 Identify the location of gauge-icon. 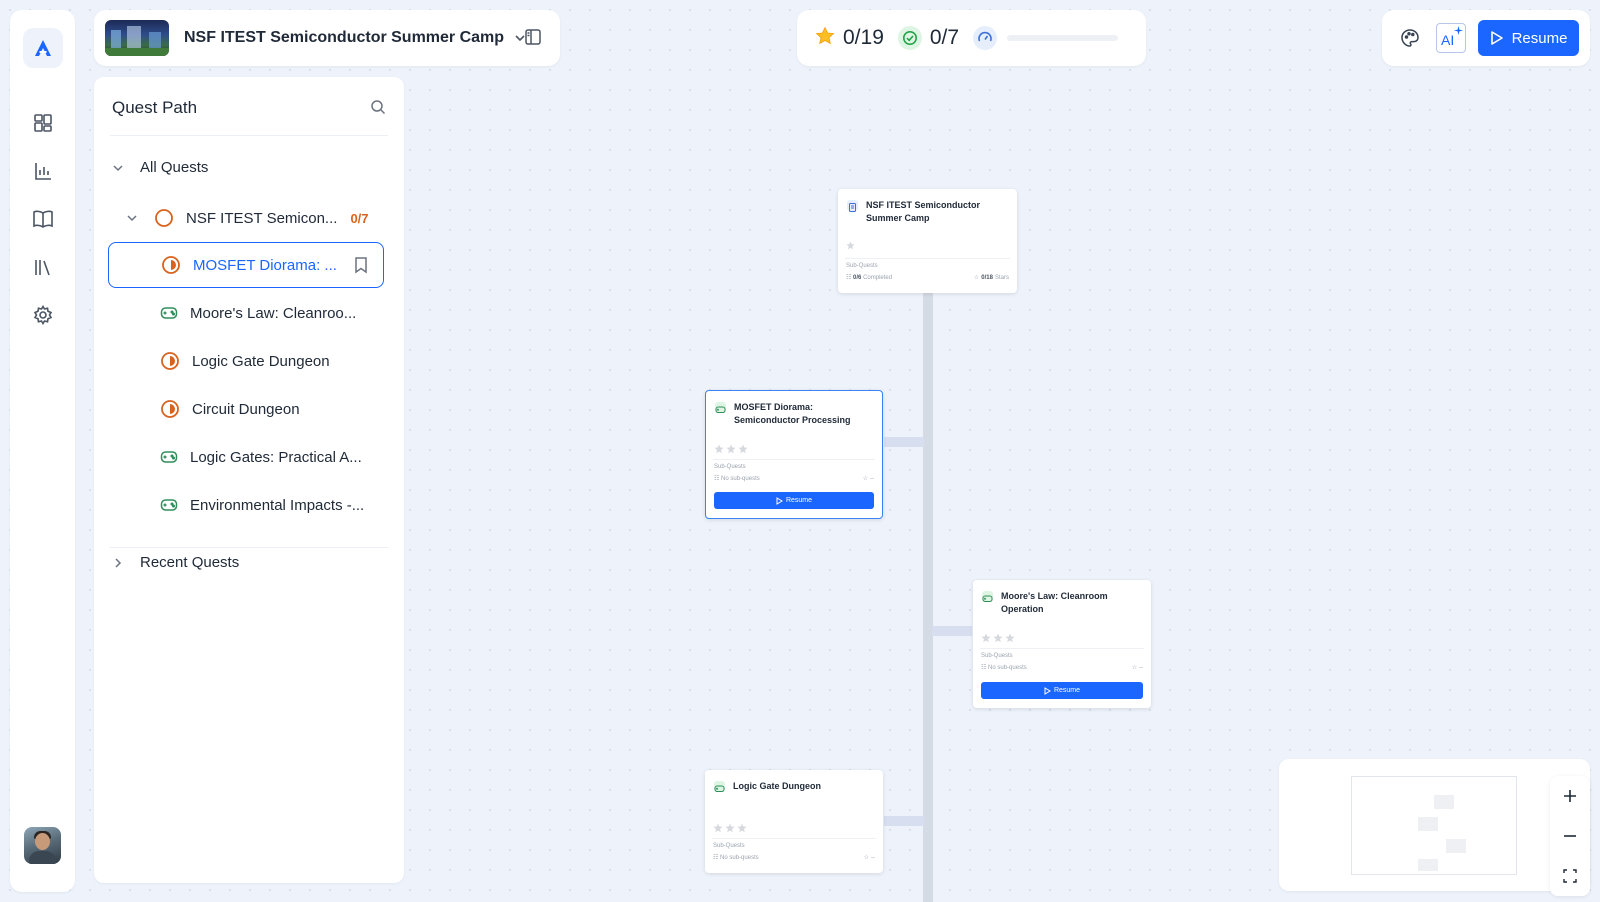
(985, 38).